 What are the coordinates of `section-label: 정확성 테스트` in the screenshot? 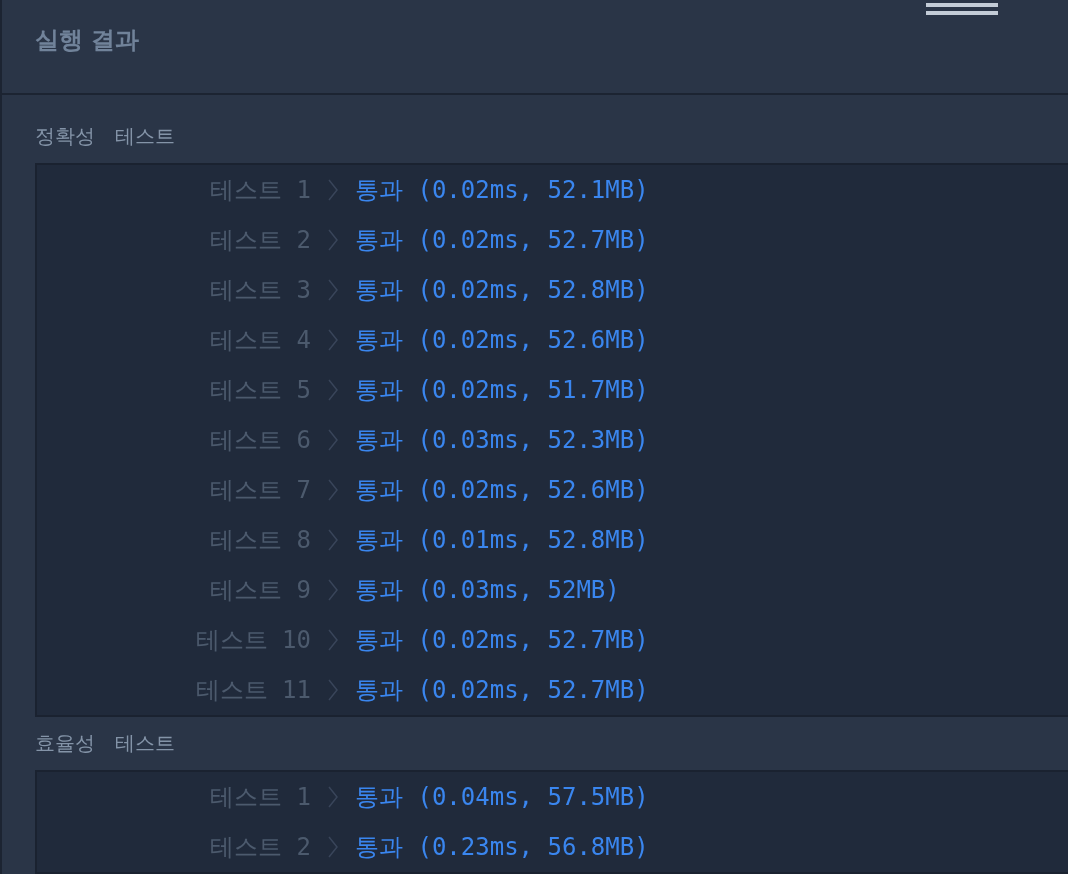 It's located at (105, 136).